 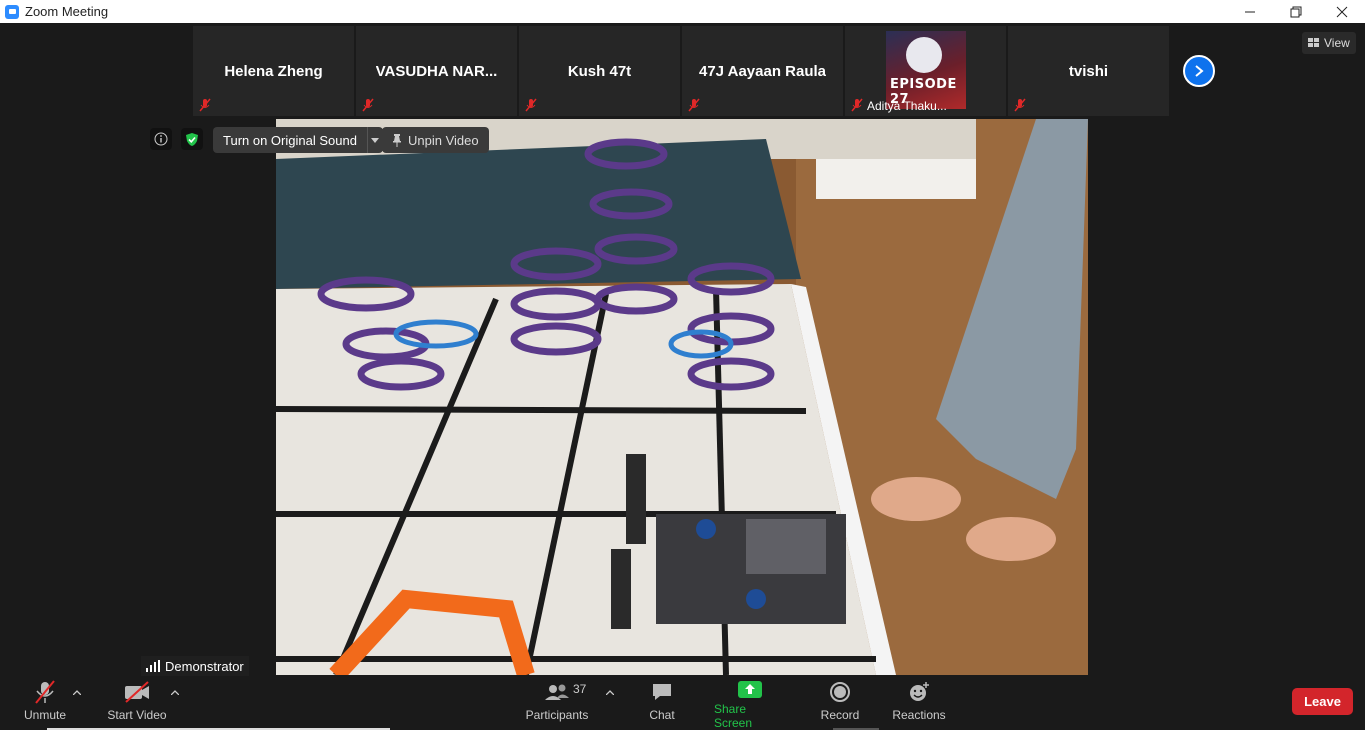 What do you see at coordinates (840, 692) in the screenshot?
I see `record-icon` at bounding box center [840, 692].